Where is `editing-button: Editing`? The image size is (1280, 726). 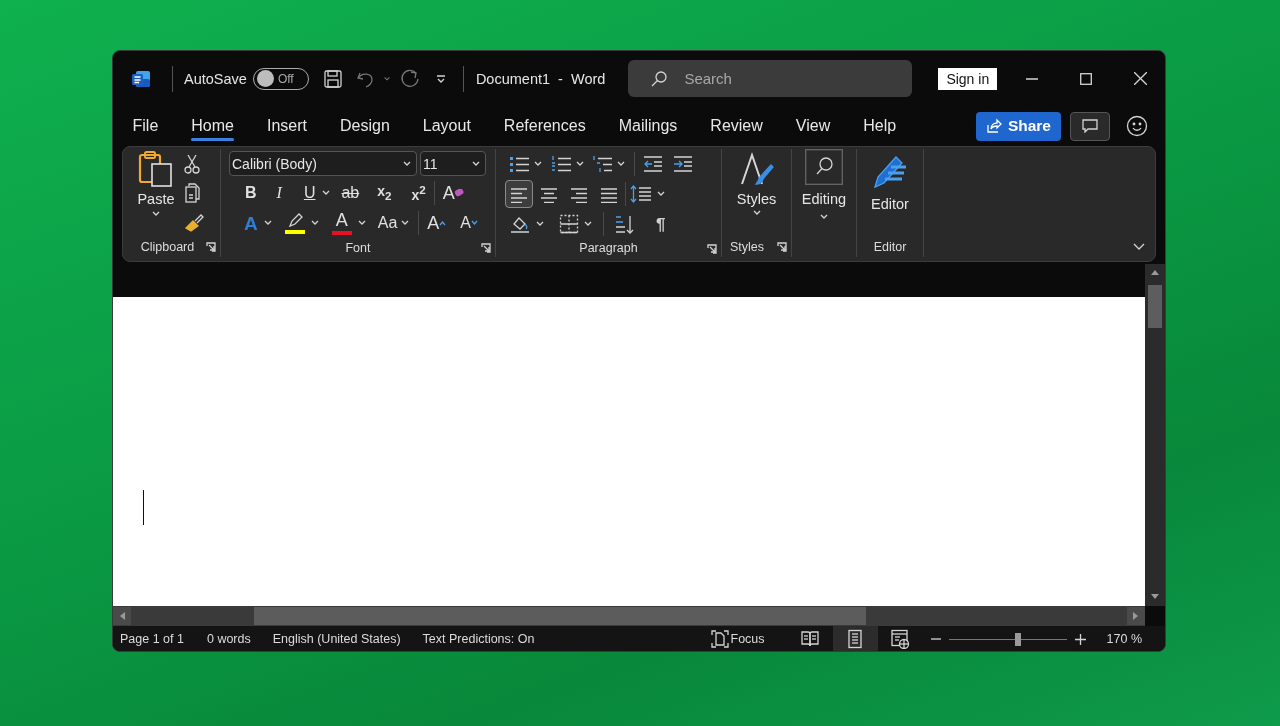
editing-button: Editing is located at coordinates (824, 199).